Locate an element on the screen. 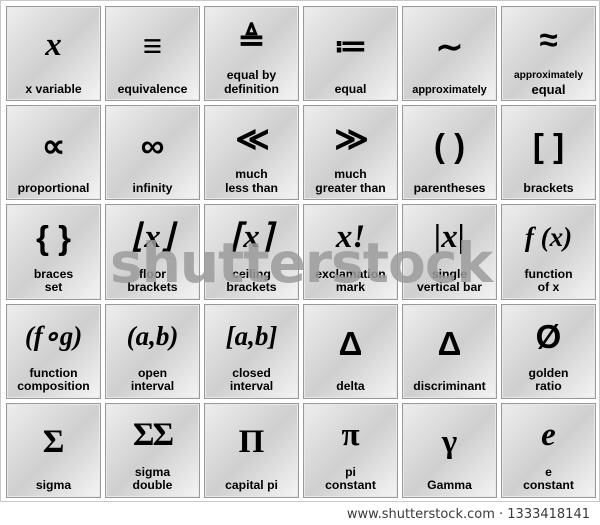 The height and width of the screenshot is (525, 600). symbol-glyph-text: π is located at coordinates (350, 435).